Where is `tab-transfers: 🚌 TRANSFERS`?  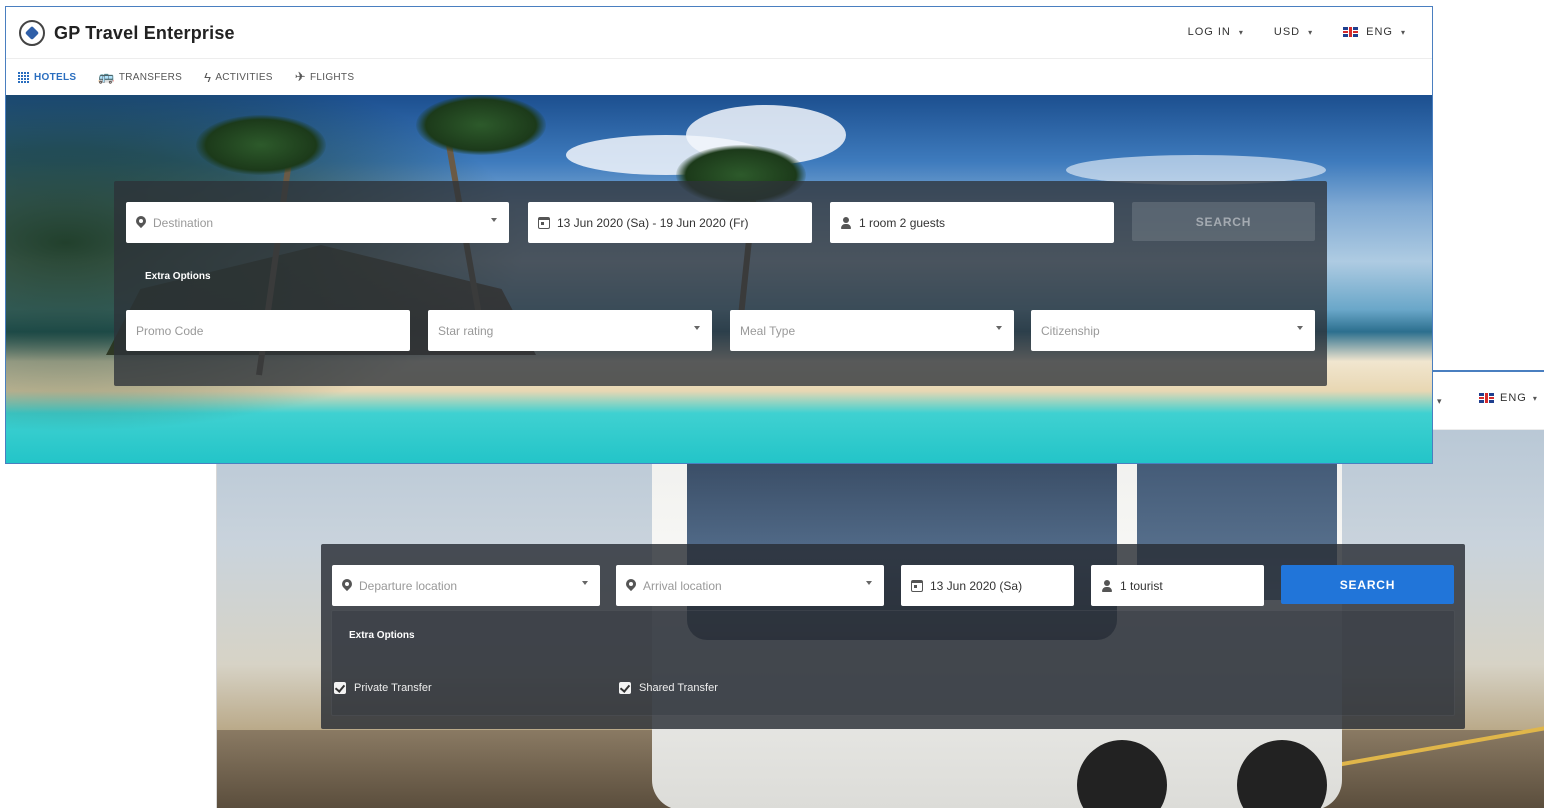
tab-transfers: 🚌 TRANSFERS is located at coordinates (140, 77).